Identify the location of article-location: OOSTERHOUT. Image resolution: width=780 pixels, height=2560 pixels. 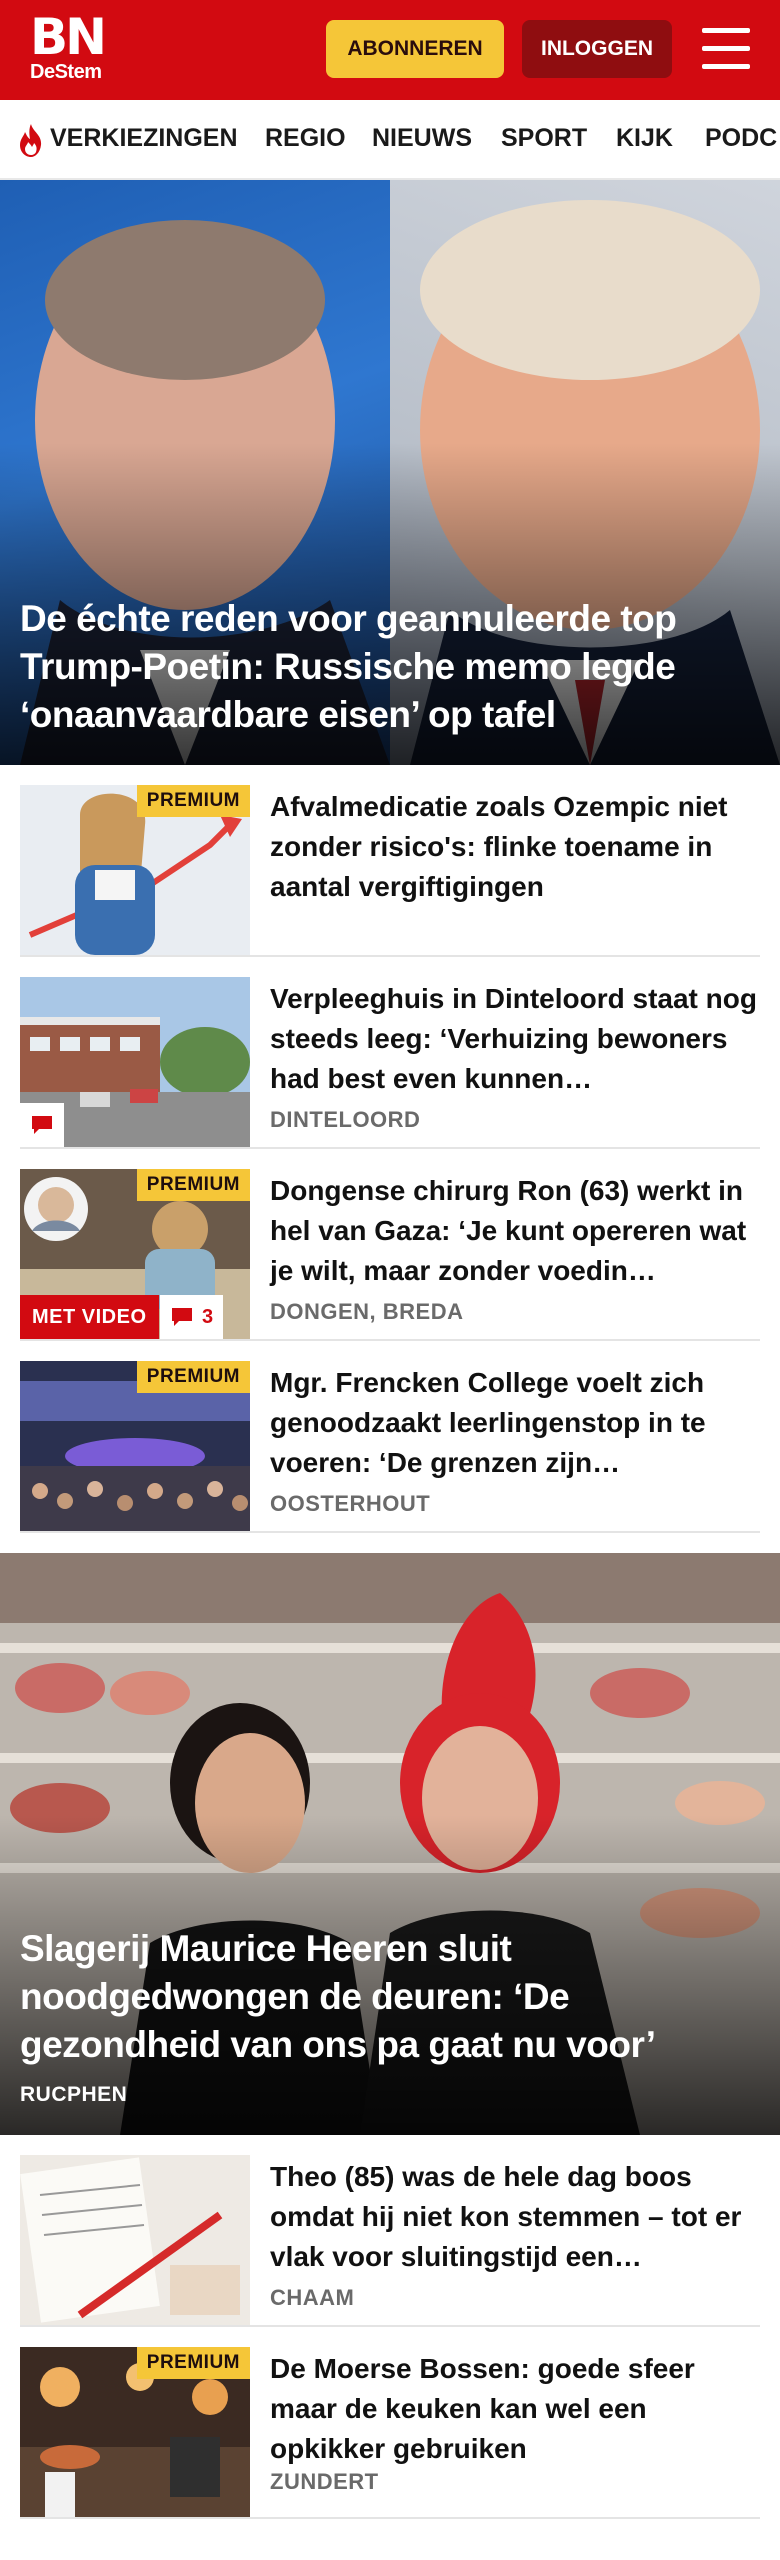
(350, 1503).